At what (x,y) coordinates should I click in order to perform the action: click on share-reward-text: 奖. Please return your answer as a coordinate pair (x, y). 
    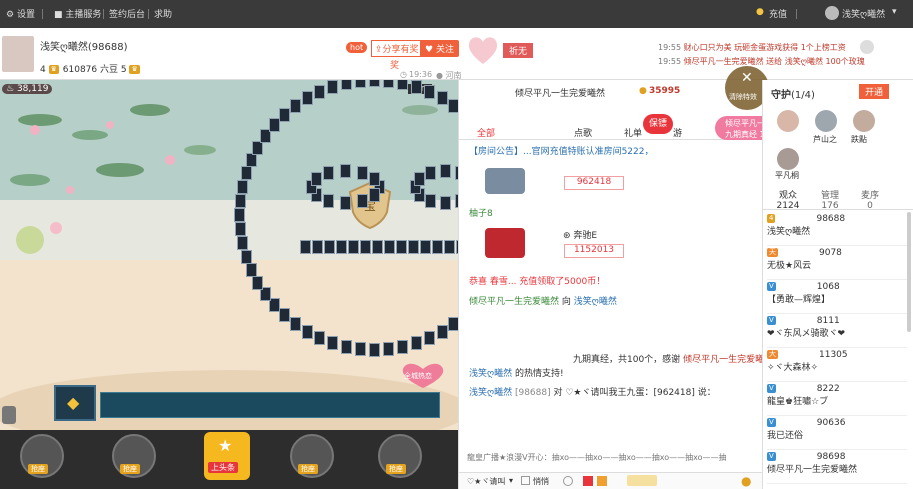
    Looking at the image, I should click on (395, 66).